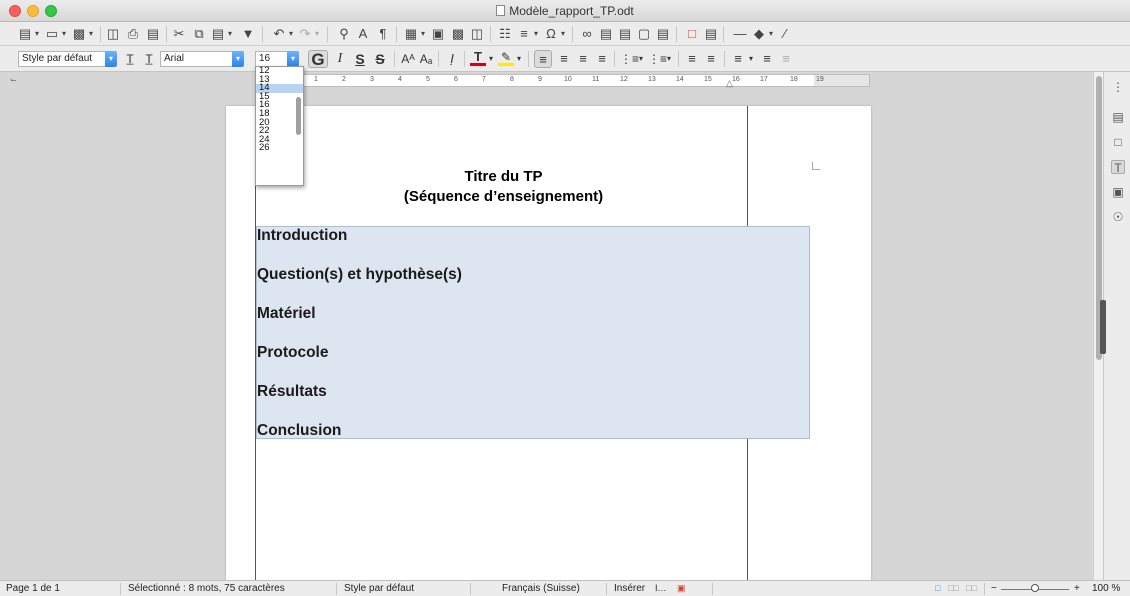 The image size is (1130, 596). Describe the element at coordinates (551, 34) in the screenshot. I see `special-character-icon: Ω` at that location.